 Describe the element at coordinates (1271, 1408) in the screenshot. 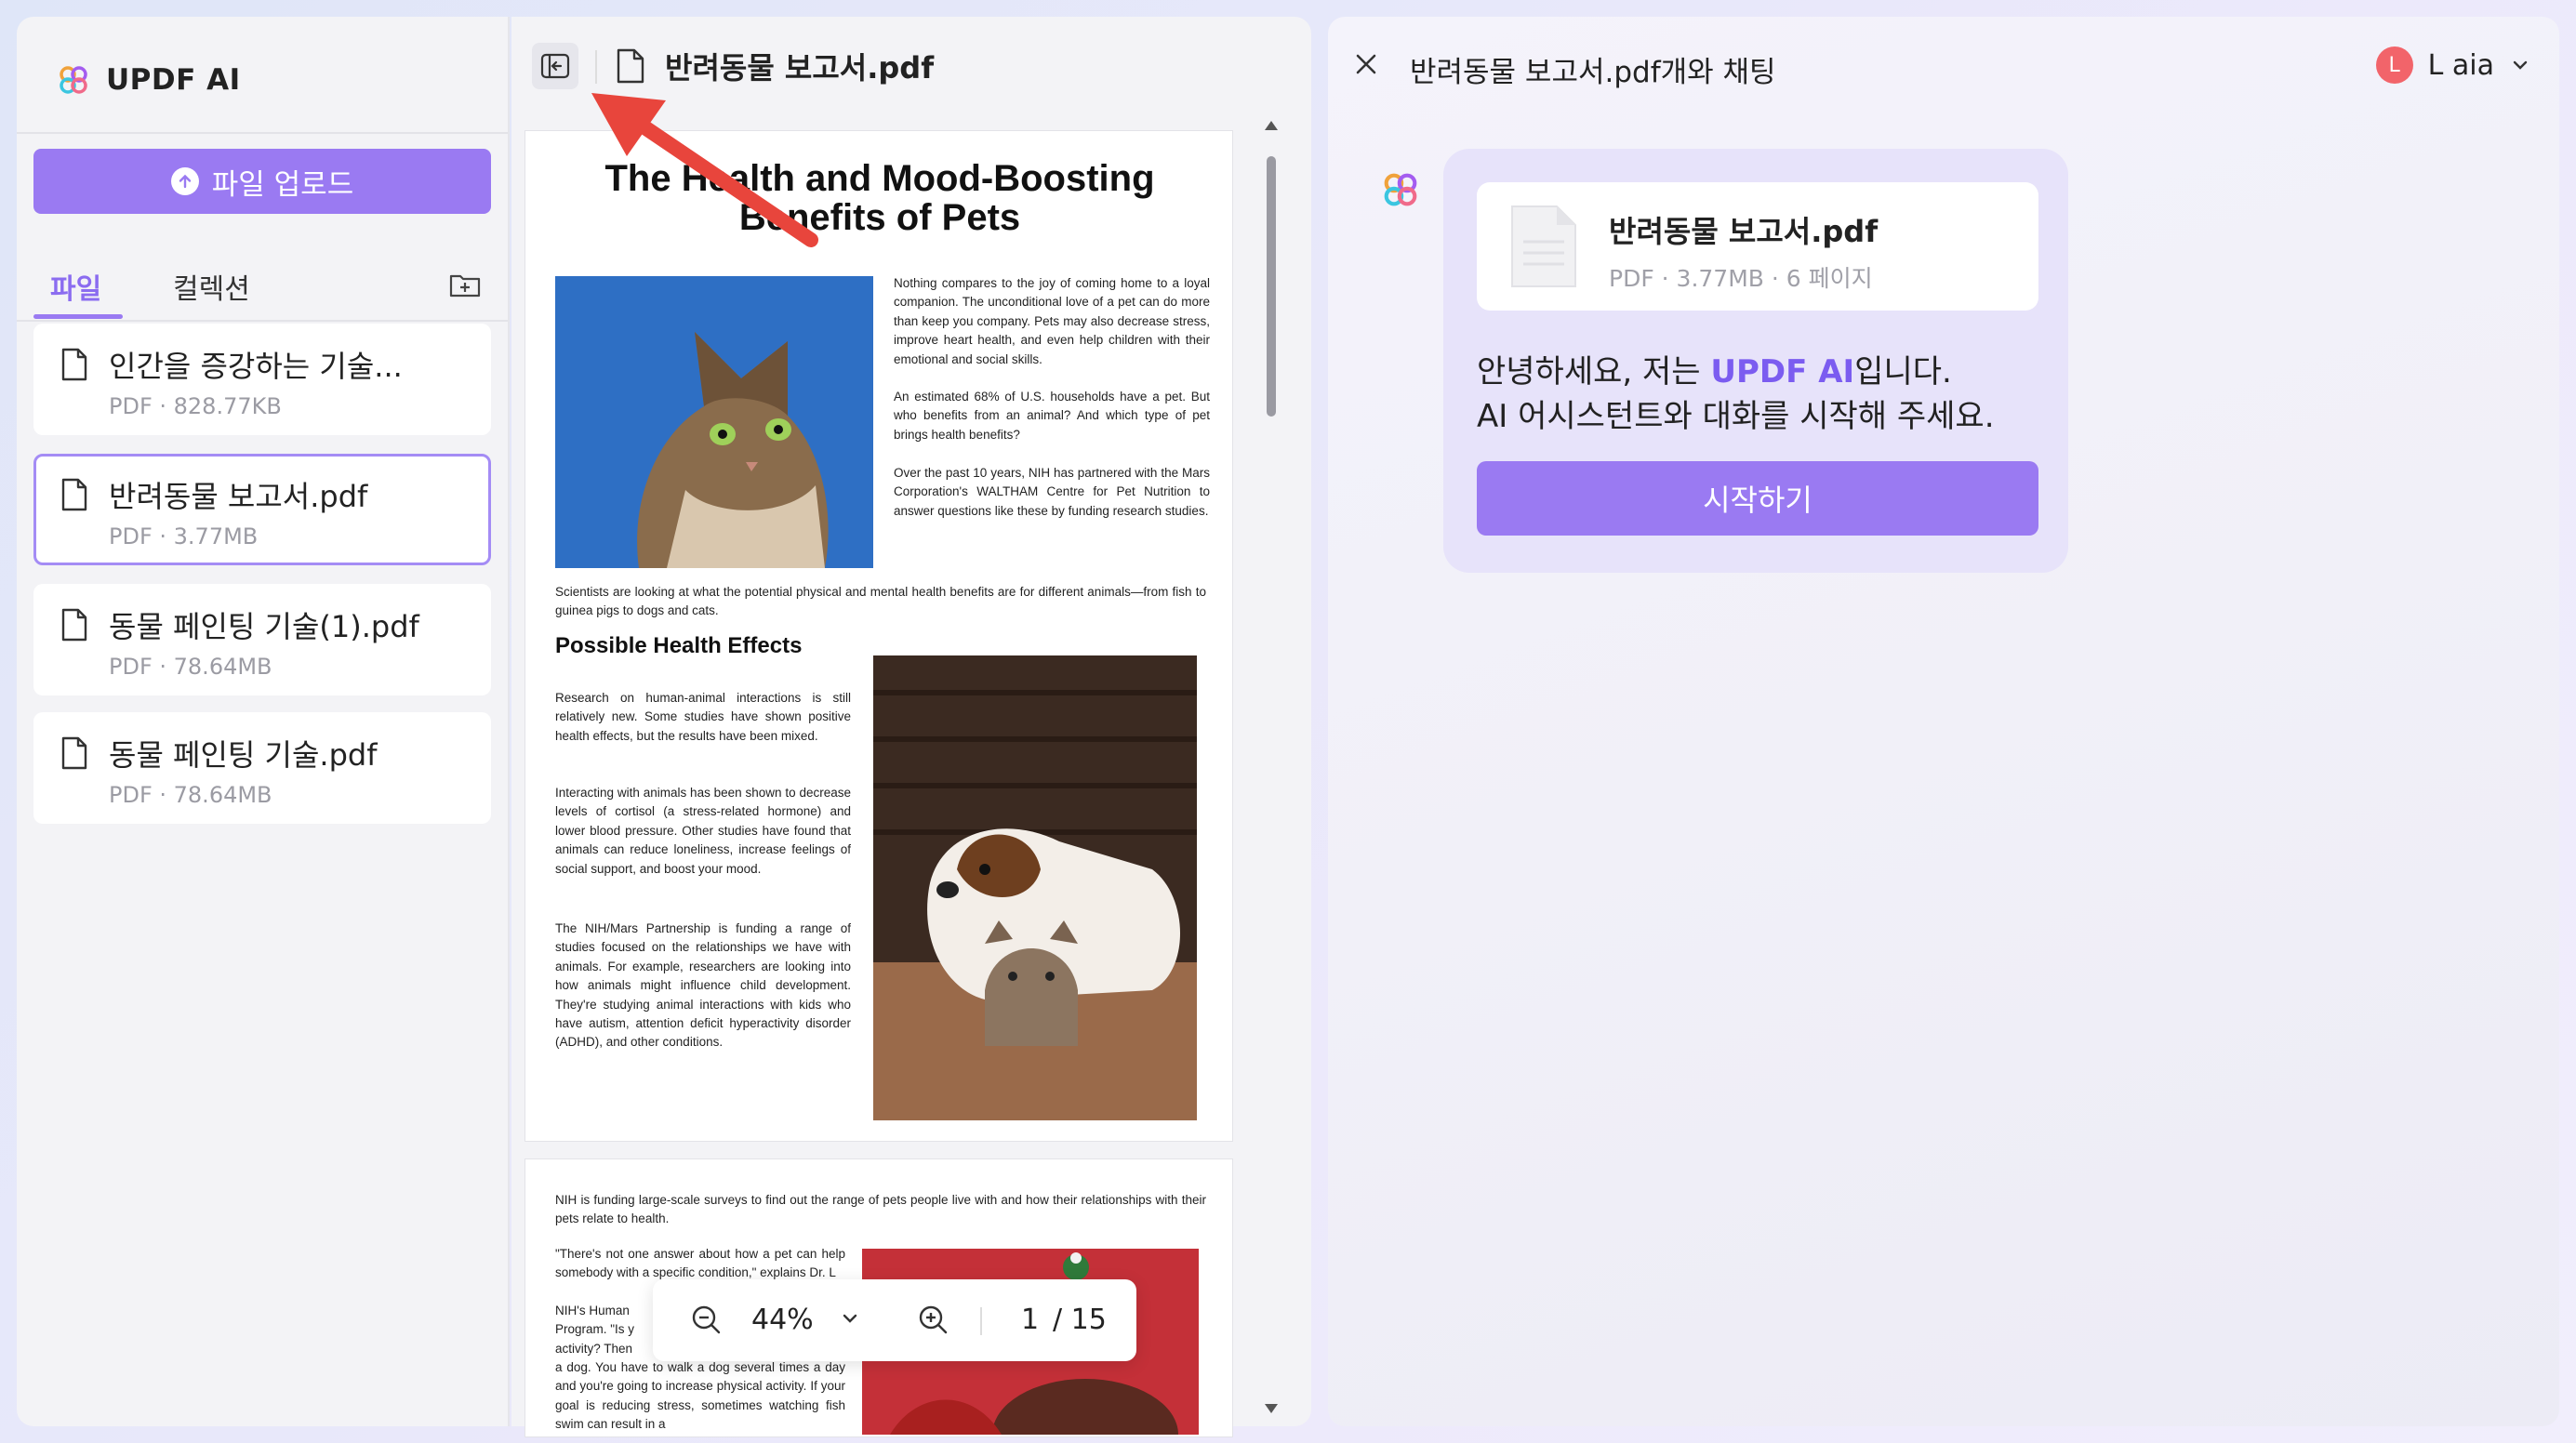

I see `scroll-down-arrow-icon` at that location.